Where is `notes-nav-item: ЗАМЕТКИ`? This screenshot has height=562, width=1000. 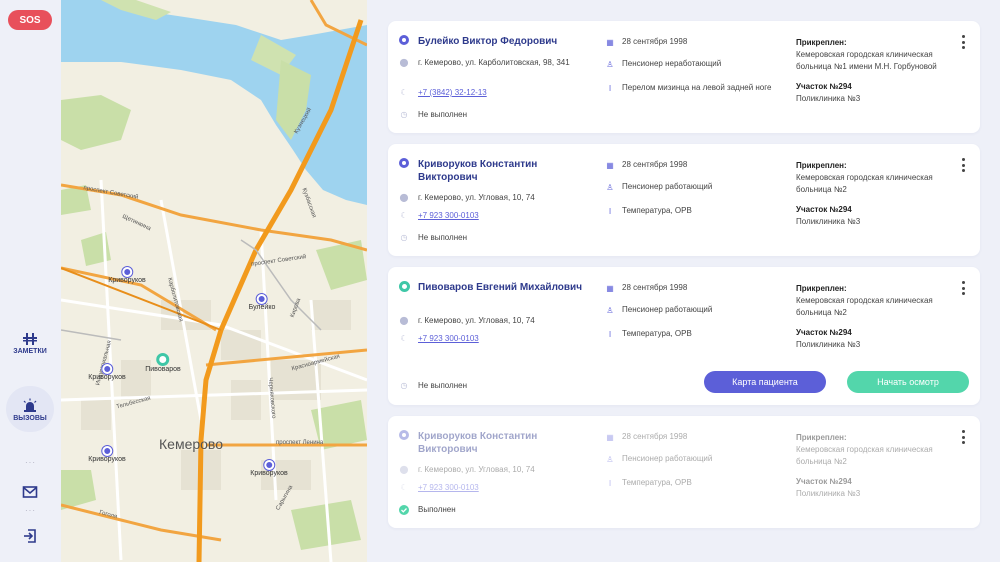 notes-nav-item: ЗАМЕТКИ is located at coordinates (30, 342).